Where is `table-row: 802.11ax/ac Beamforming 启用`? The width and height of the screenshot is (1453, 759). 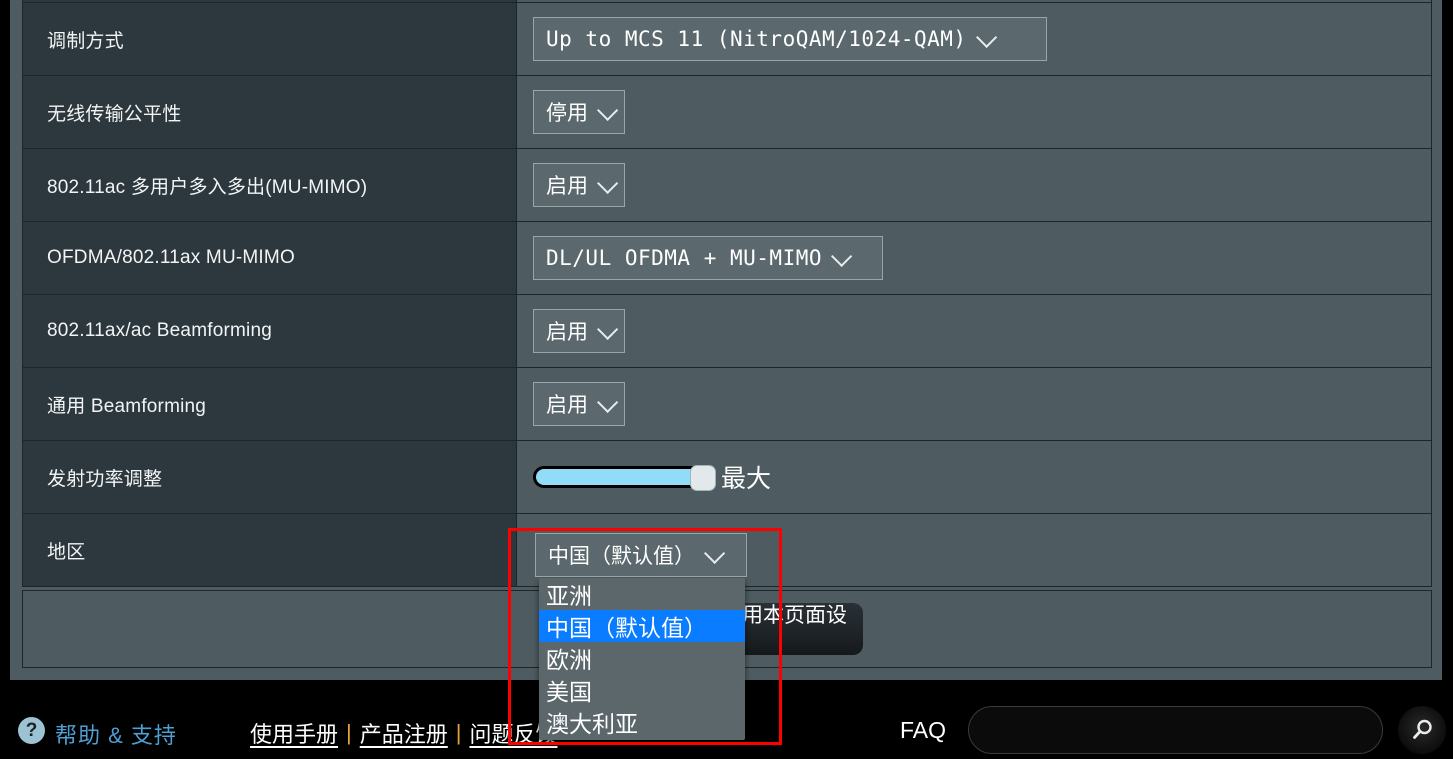
table-row: 802.11ax/ac Beamforming 启用 is located at coordinates (727, 331).